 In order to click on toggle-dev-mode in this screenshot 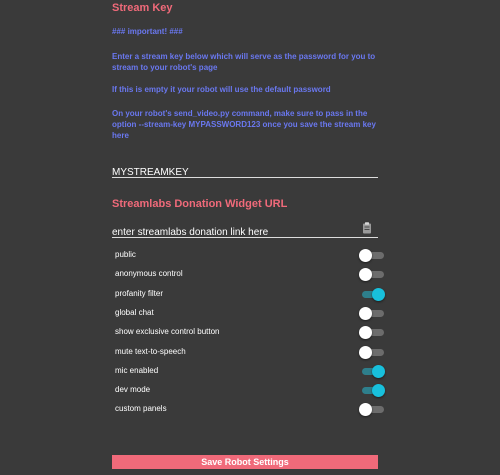, I will do `click(372, 391)`.